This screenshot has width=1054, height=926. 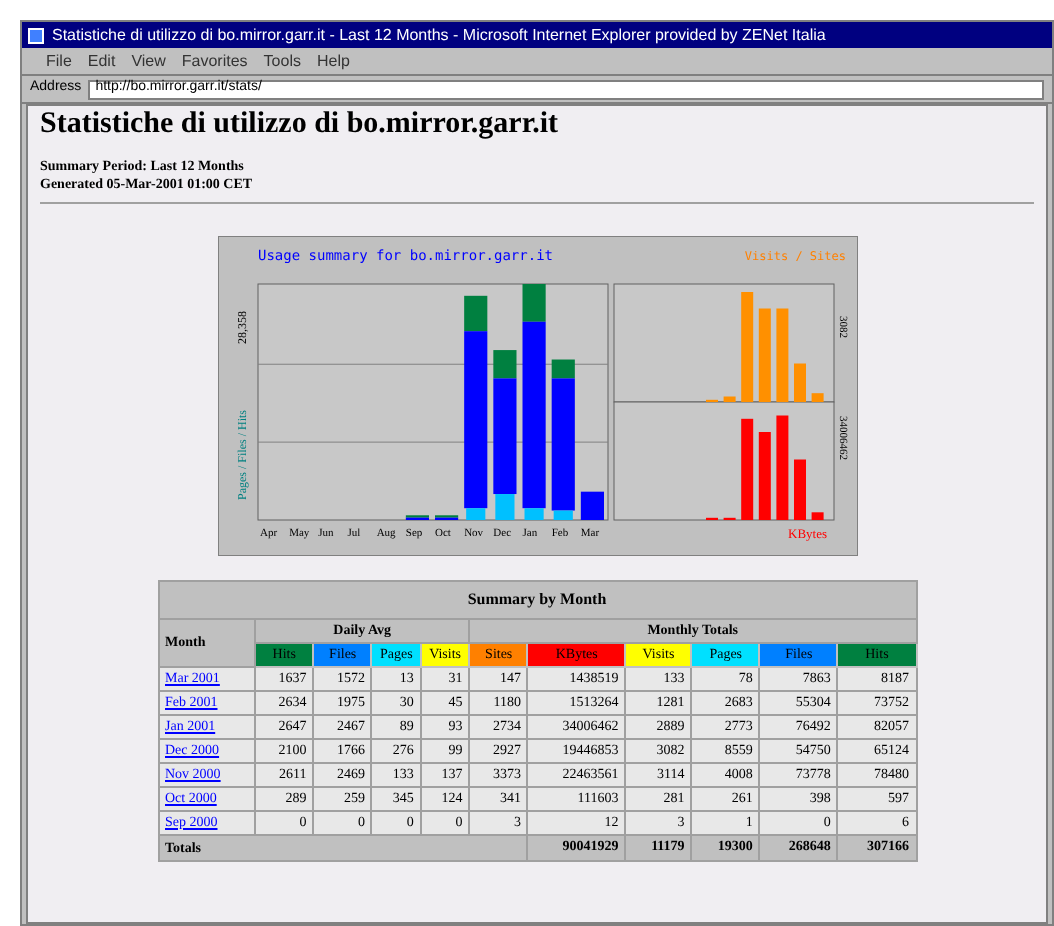 What do you see at coordinates (439, 35) in the screenshot?
I see `window-title: Statistiche di utilizzo di bo.mirror.garr.it - Last 12 Months - Microsoft Internet Explorer provided by ZENet Italia` at bounding box center [439, 35].